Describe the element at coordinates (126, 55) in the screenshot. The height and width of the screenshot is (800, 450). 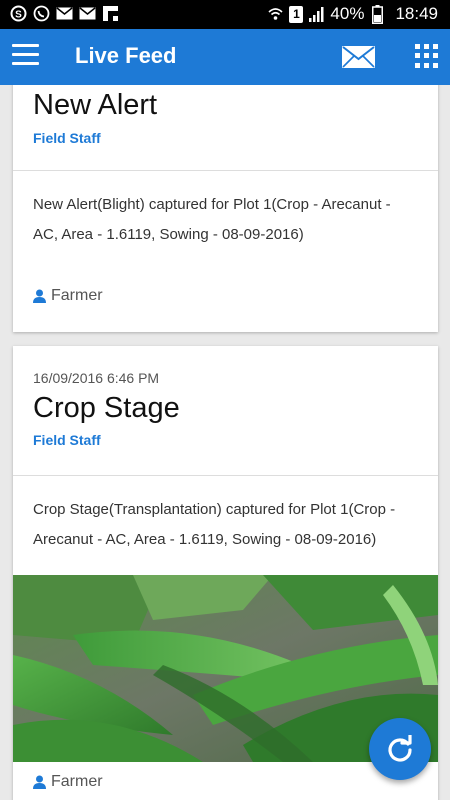
I see `page-title: Live Feed` at that location.